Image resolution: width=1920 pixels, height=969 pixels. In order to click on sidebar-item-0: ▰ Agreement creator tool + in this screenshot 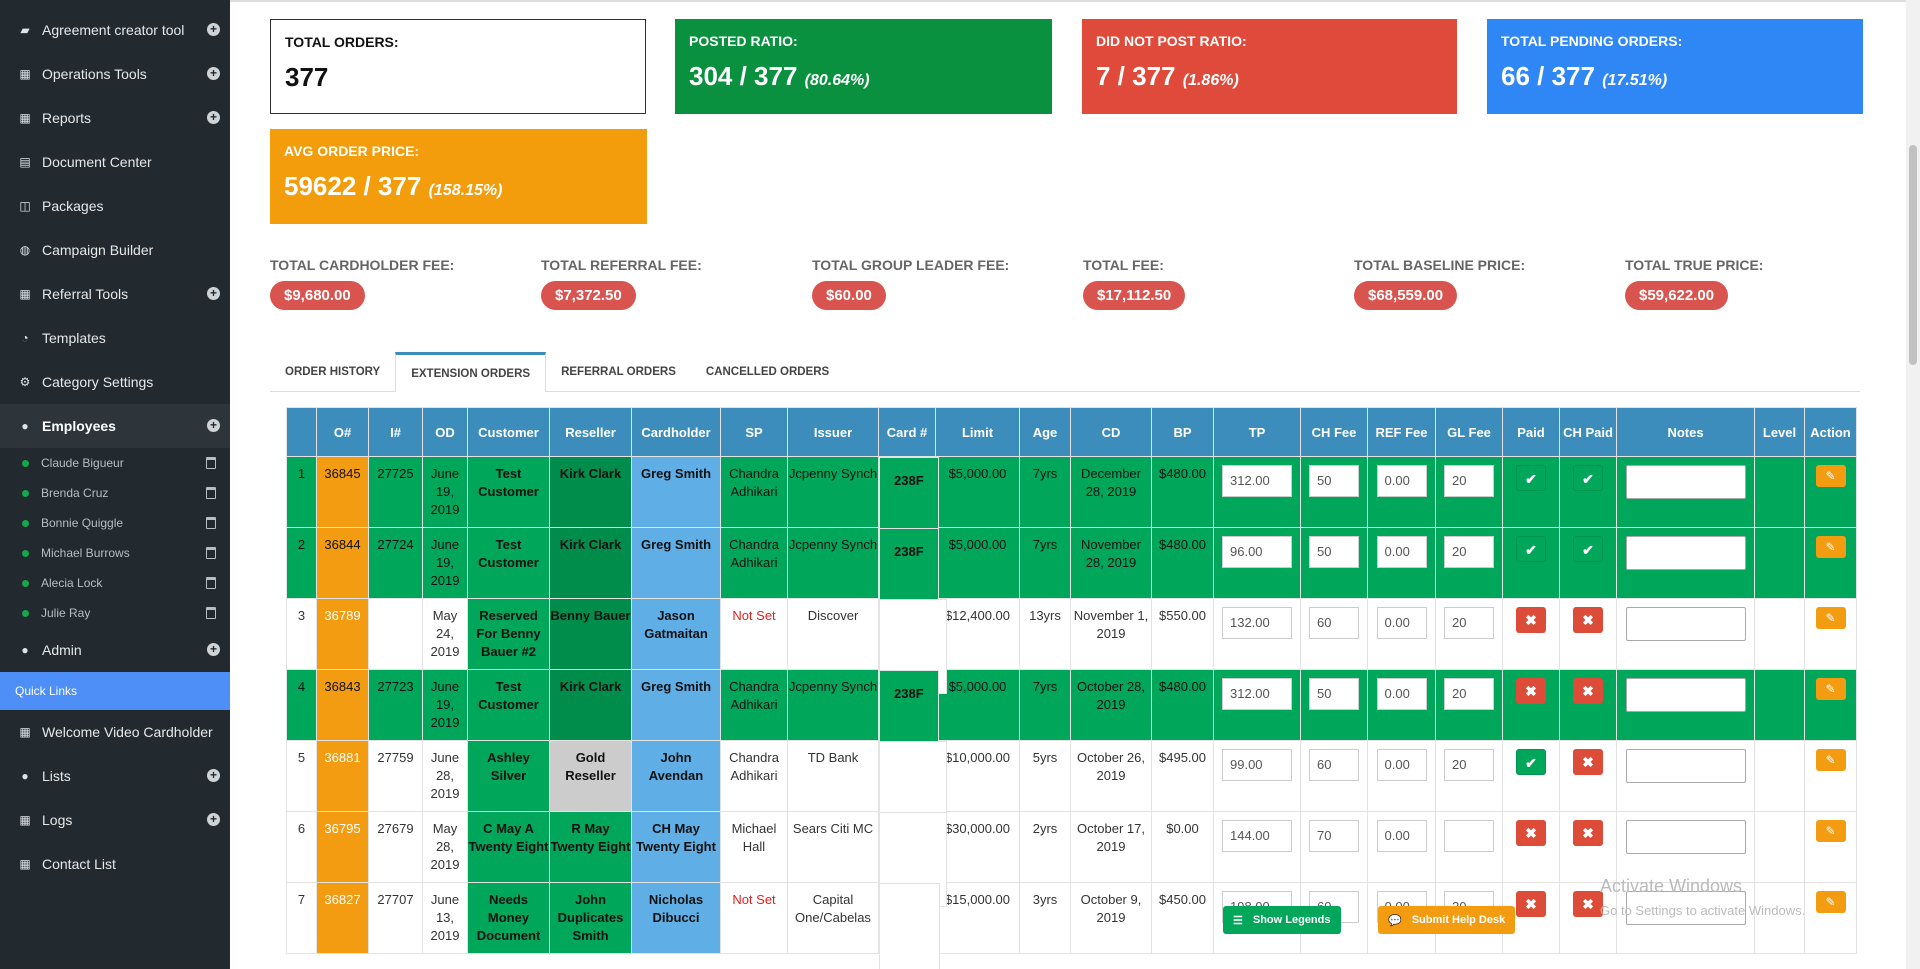, I will do `click(115, 30)`.